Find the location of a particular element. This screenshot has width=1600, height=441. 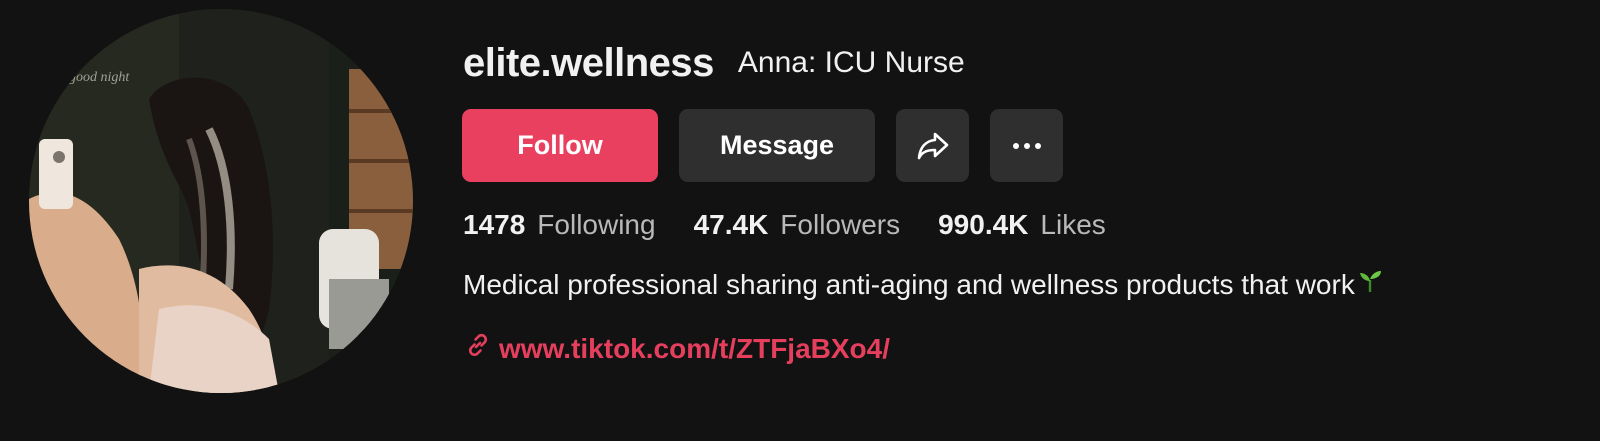

follow-button: Follow is located at coordinates (560, 145).